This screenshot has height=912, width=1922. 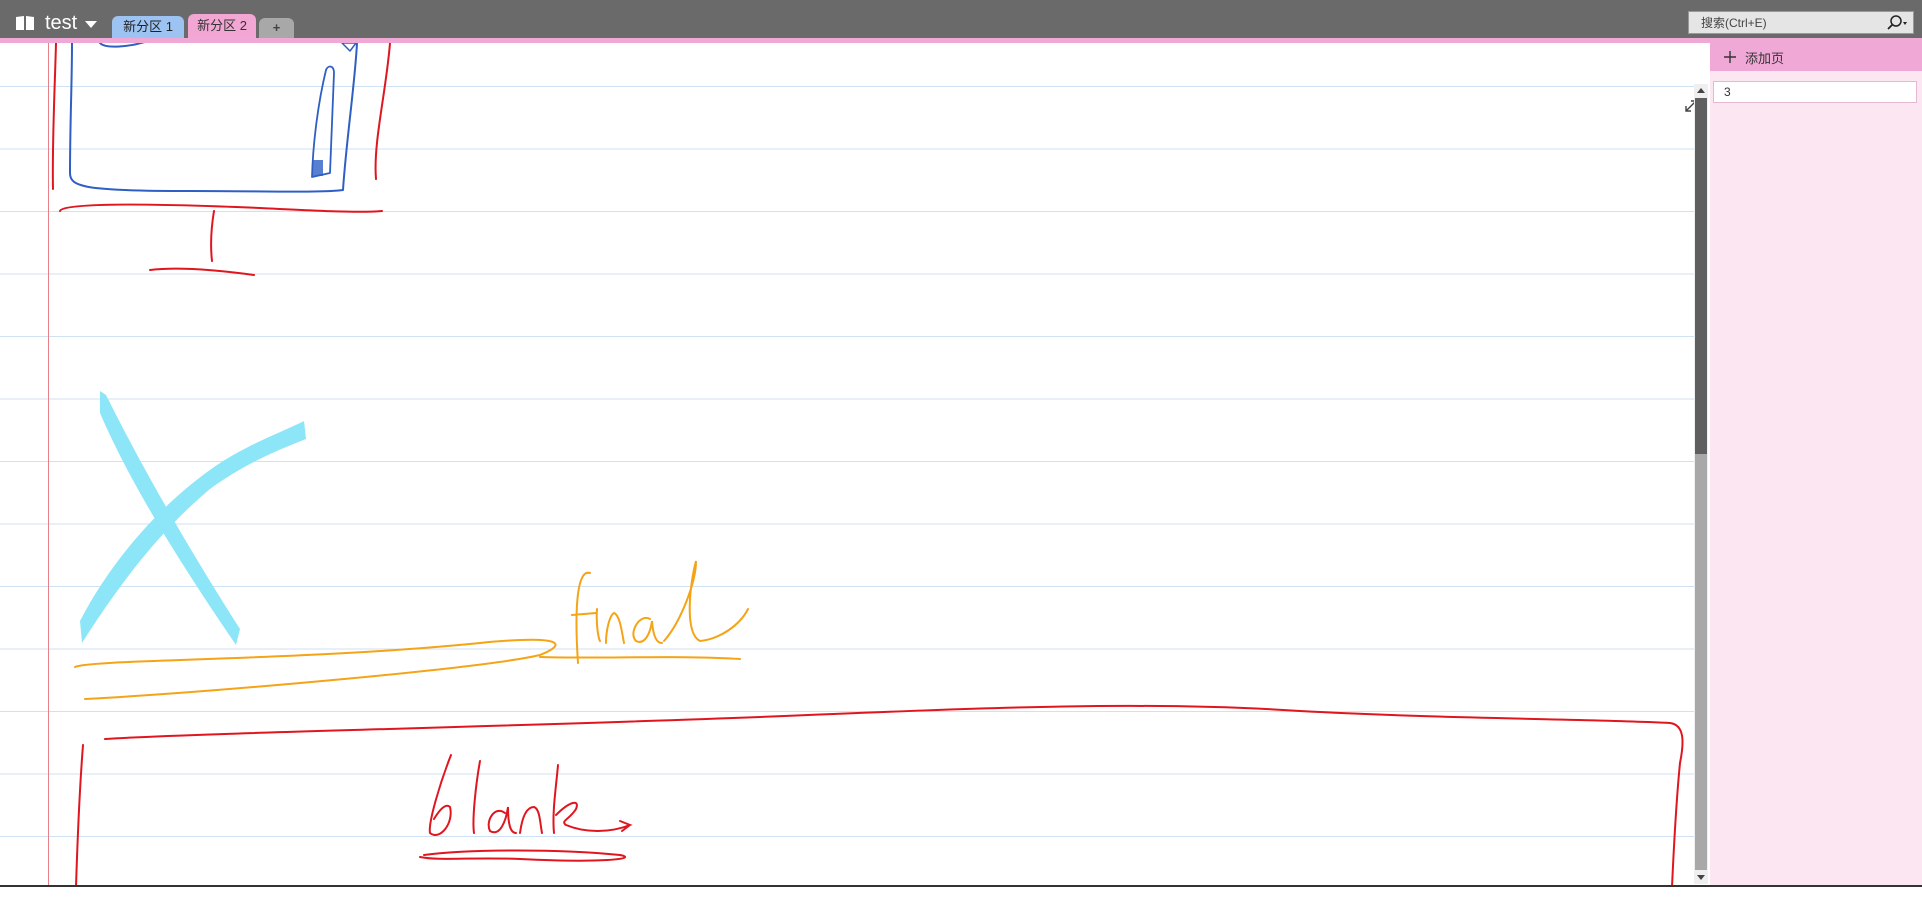 What do you see at coordinates (1816, 57) in the screenshot?
I see `add-page-button: 添加页` at bounding box center [1816, 57].